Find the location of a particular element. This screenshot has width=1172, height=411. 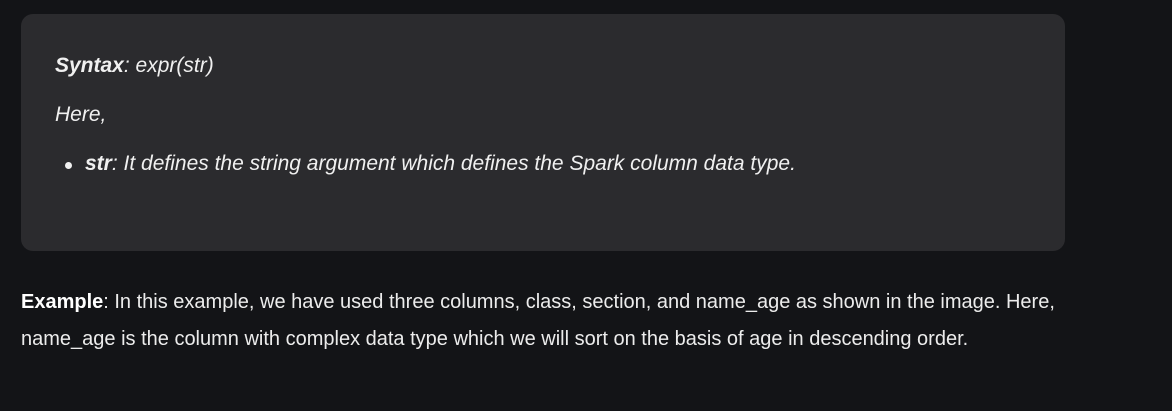

bullet-dot-icon is located at coordinates (68, 165).